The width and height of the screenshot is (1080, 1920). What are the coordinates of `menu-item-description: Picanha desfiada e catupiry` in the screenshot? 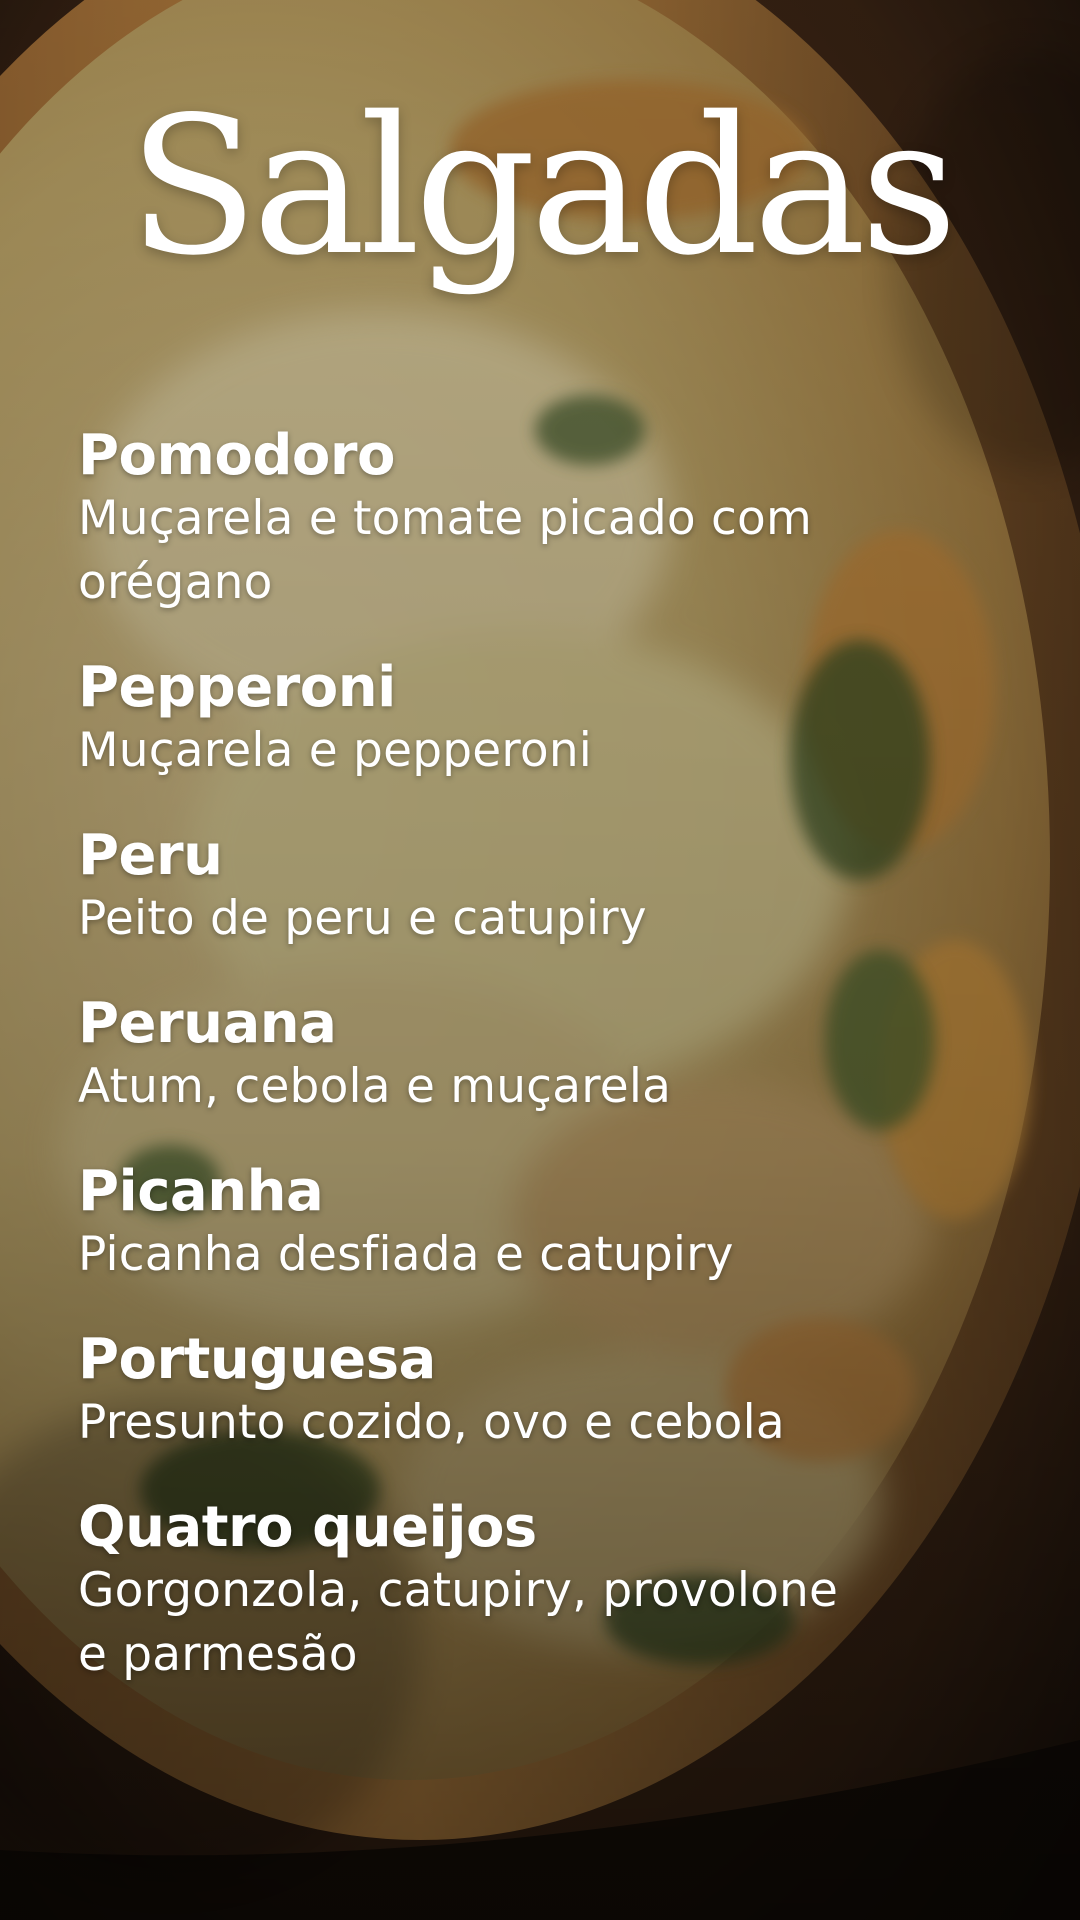 It's located at (406, 1254).